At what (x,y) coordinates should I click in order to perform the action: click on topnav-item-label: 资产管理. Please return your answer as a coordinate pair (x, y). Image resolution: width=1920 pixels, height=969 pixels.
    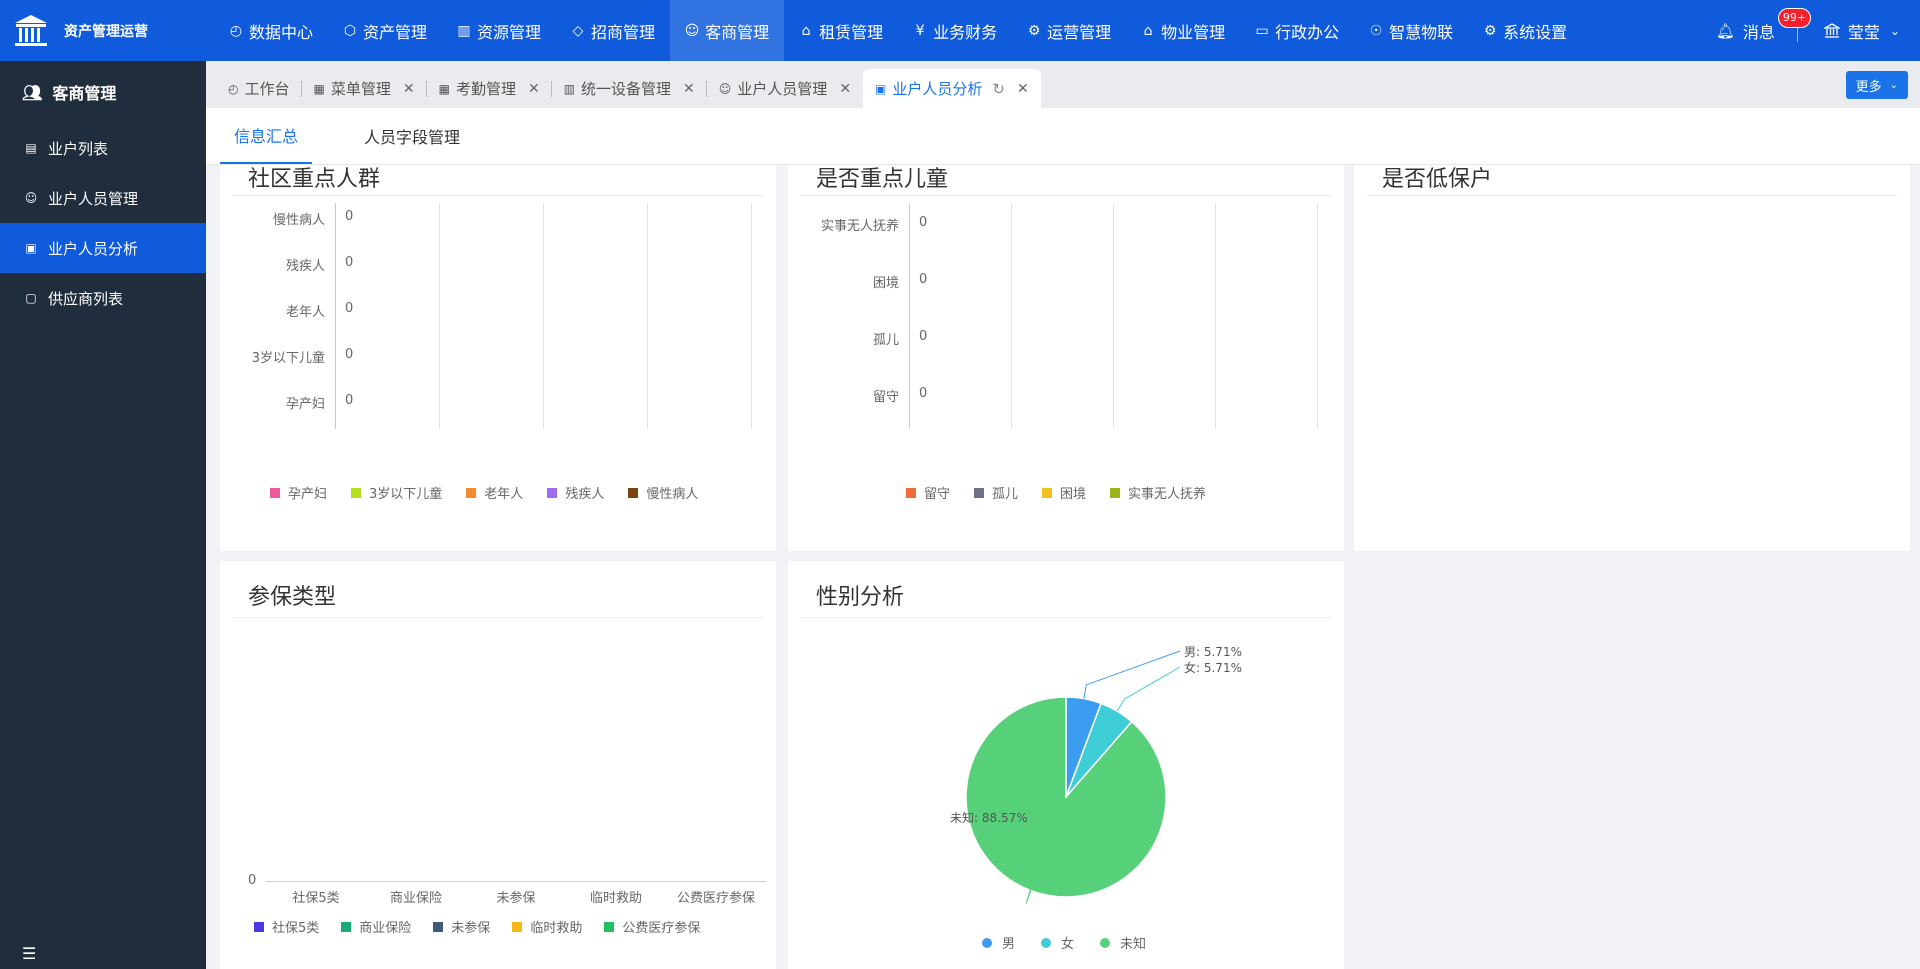
    Looking at the image, I should click on (395, 32).